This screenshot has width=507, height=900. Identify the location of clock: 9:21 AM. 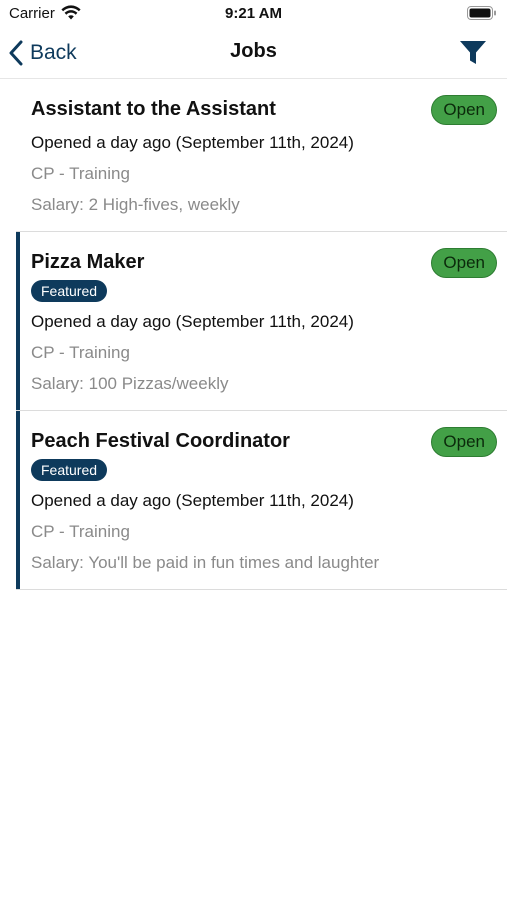
(253, 13).